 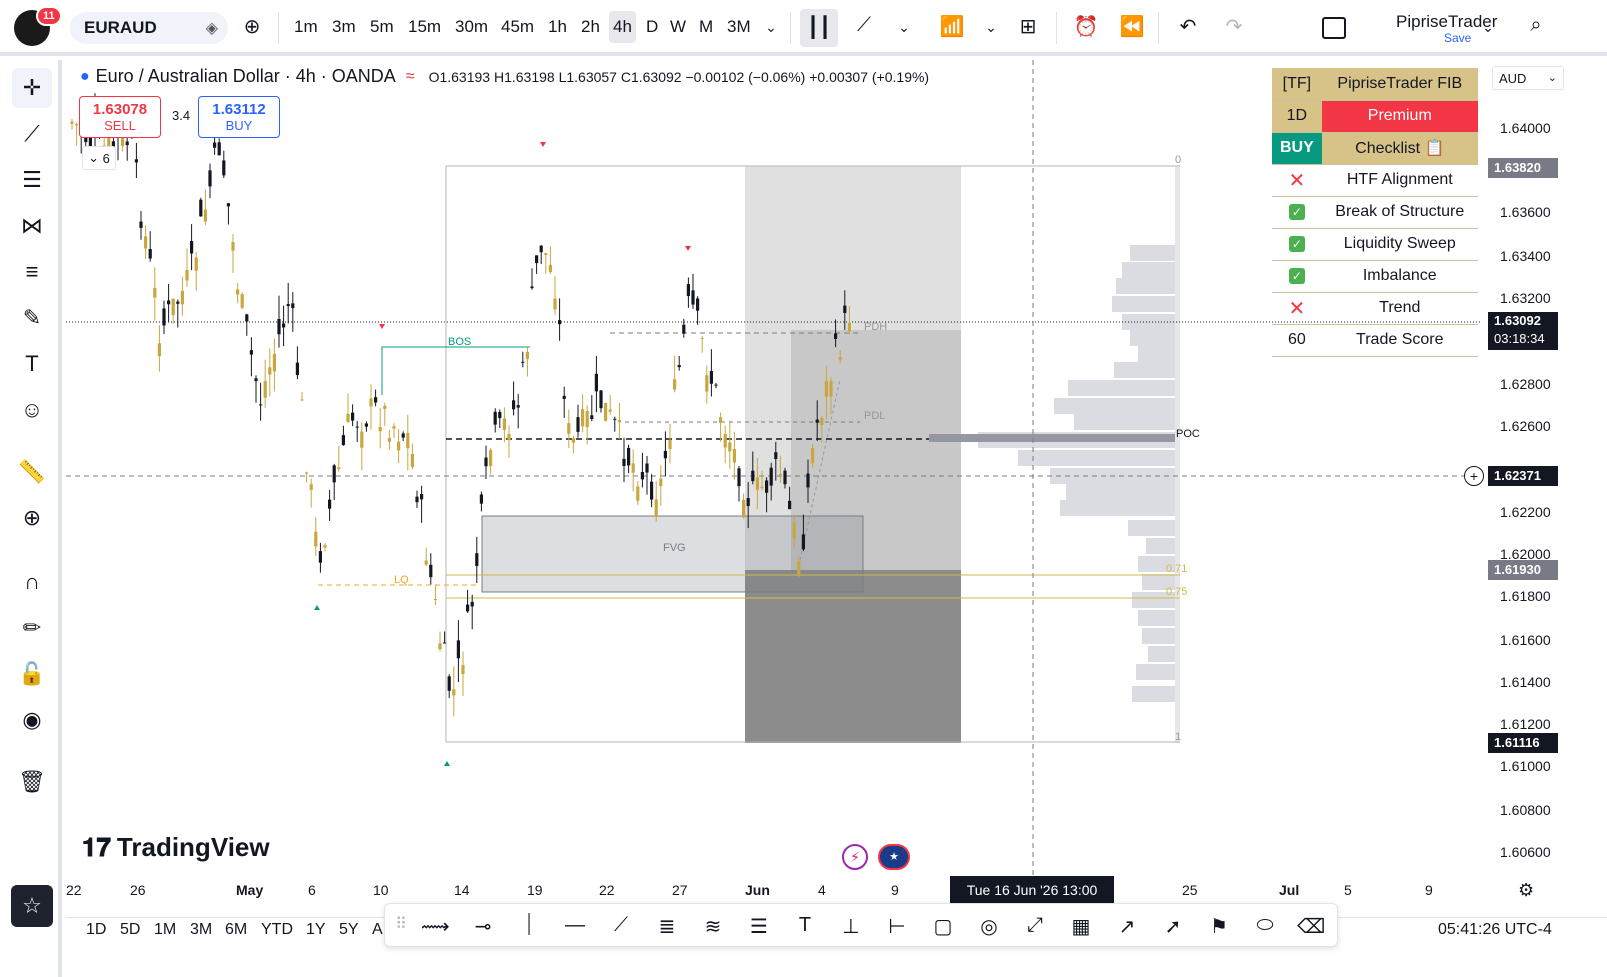 What do you see at coordinates (32, 906) in the screenshot?
I see `favorites-star-icon: ☆` at bounding box center [32, 906].